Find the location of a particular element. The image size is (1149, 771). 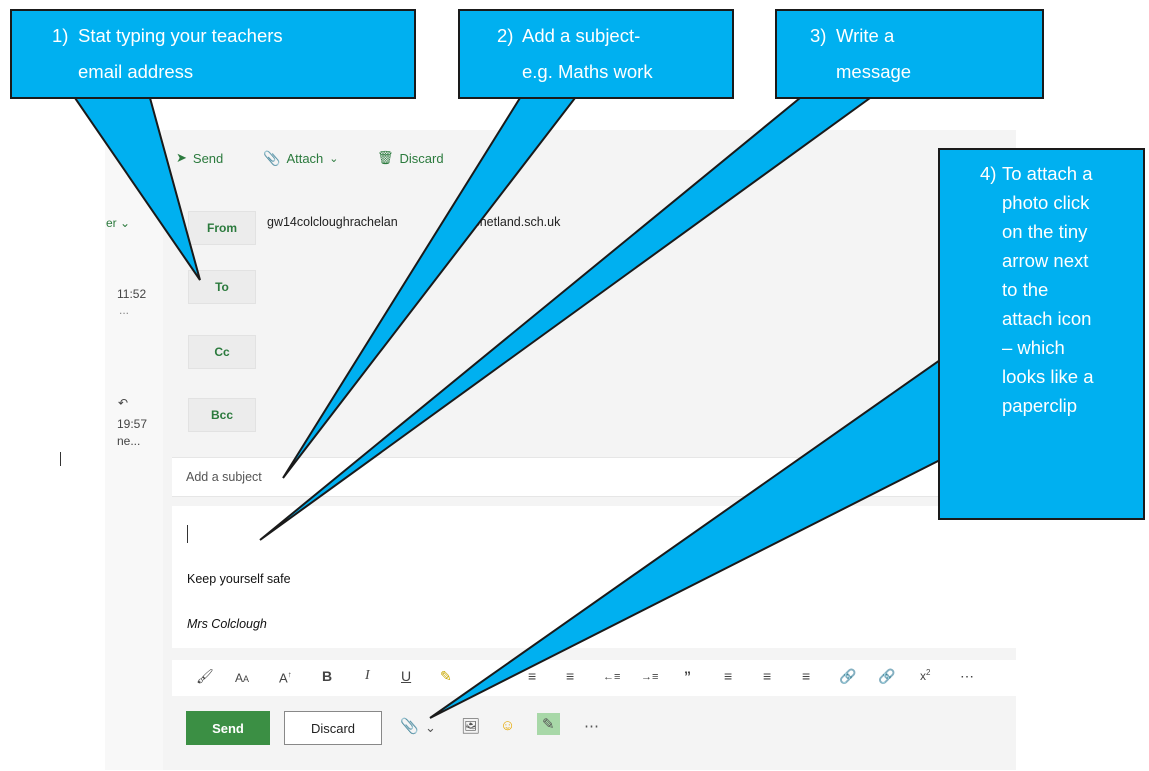

callout-4-line: arrow next is located at coordinates (1045, 260).